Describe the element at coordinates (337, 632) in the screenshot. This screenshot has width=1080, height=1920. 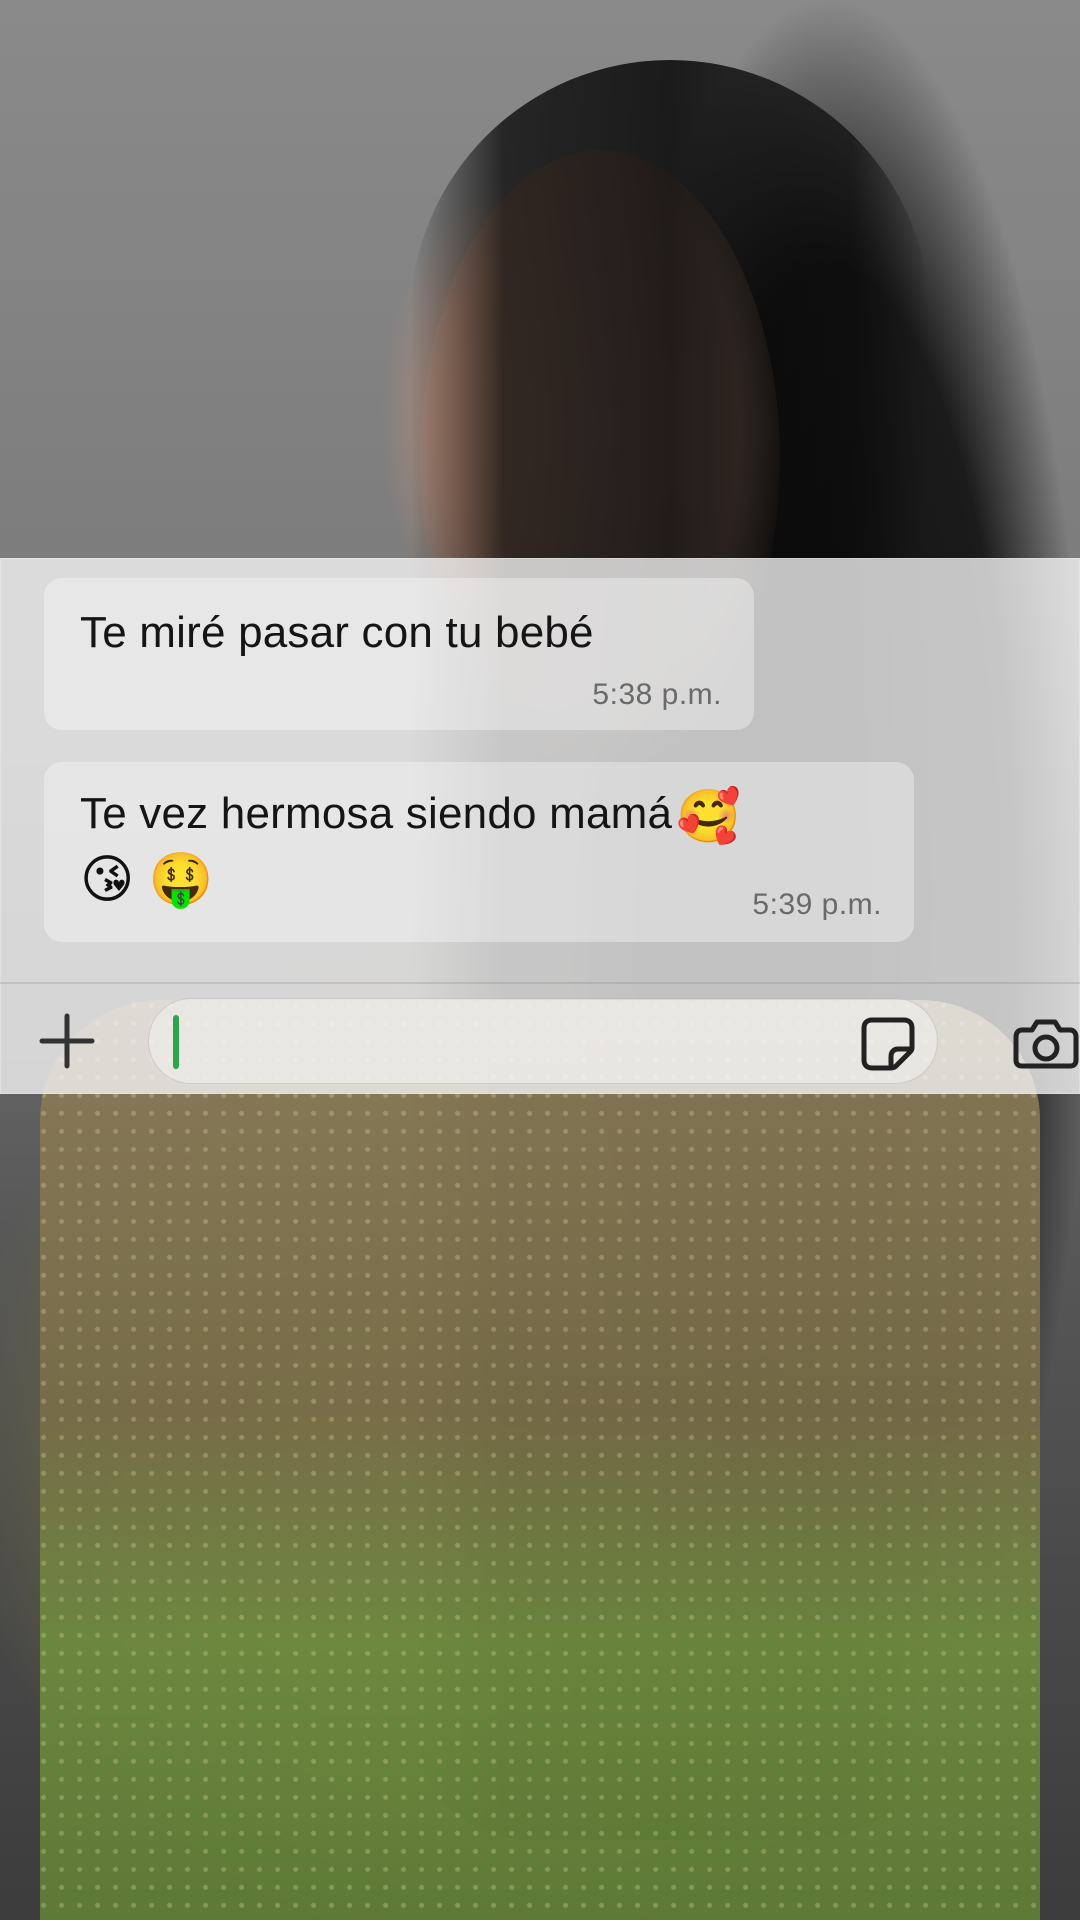
I see `message-text: Te miré pasar con tu bebé` at that location.